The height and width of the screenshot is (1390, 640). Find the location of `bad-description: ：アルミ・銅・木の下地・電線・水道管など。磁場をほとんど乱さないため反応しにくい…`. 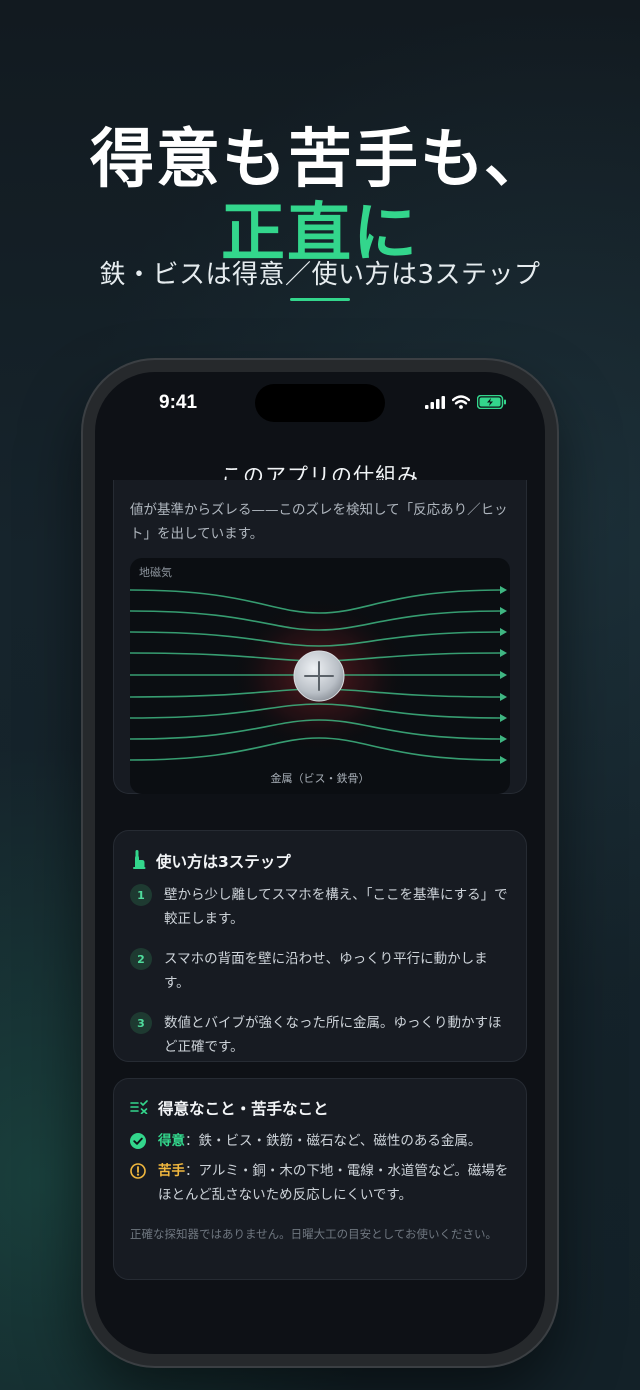

bad-description: ：アルミ・銅・木の下地・電線・水道管など。磁場をほとんど乱さないため反応しにくい… is located at coordinates (333, 1183).